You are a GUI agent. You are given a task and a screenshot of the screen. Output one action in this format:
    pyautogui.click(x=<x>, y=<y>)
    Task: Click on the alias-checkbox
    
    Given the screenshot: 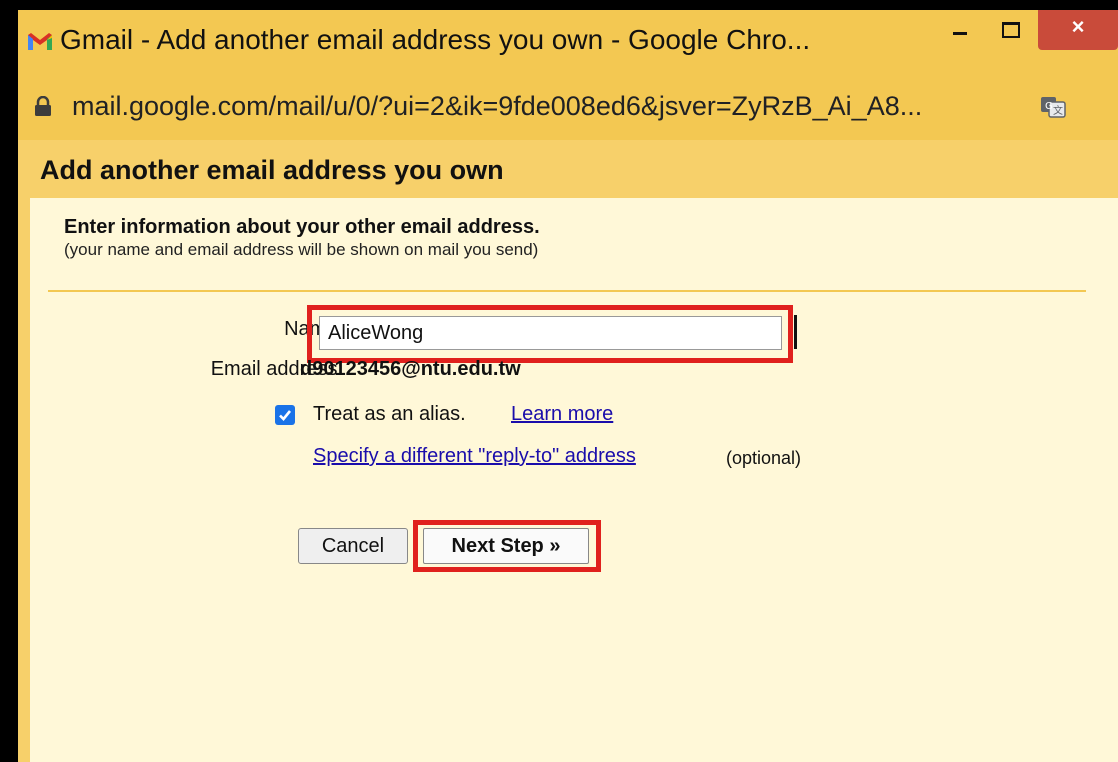 What is the action you would take?
    pyautogui.click(x=285, y=415)
    